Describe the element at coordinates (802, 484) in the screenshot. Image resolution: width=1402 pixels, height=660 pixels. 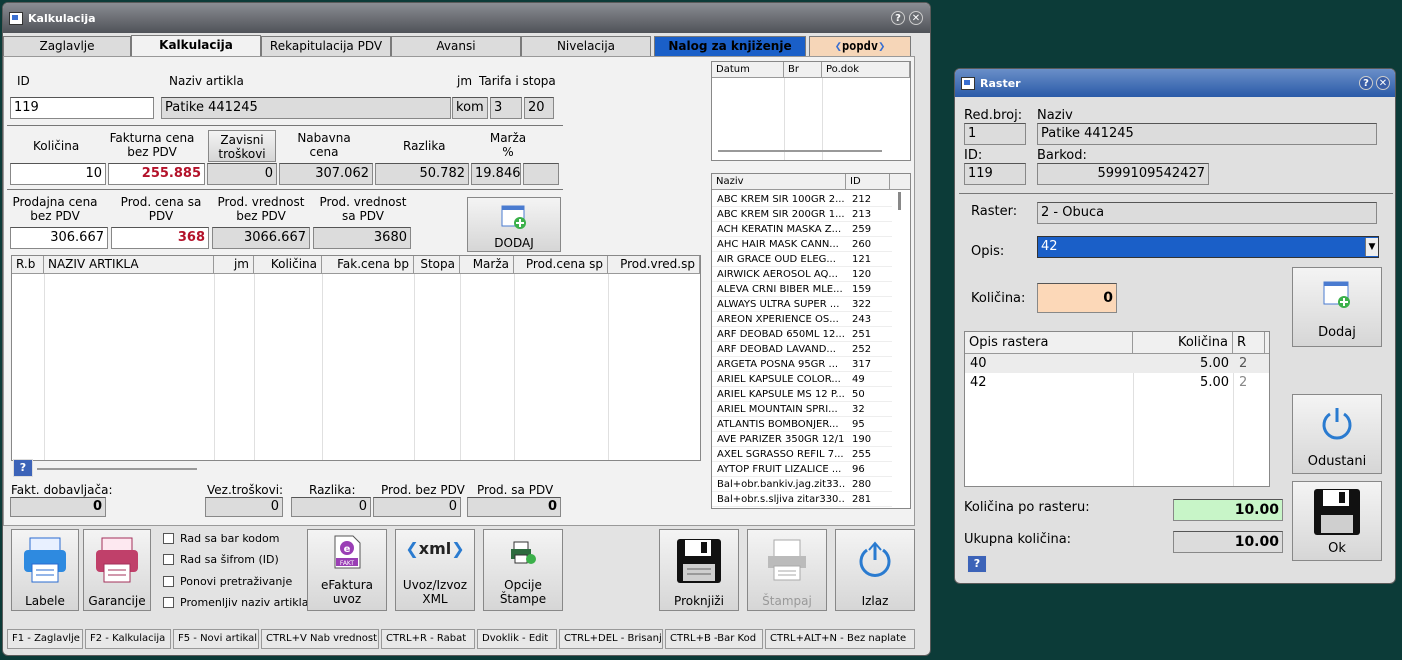
I see `article-row: Bal+obr.bankiv.jag.zit33... 280` at that location.